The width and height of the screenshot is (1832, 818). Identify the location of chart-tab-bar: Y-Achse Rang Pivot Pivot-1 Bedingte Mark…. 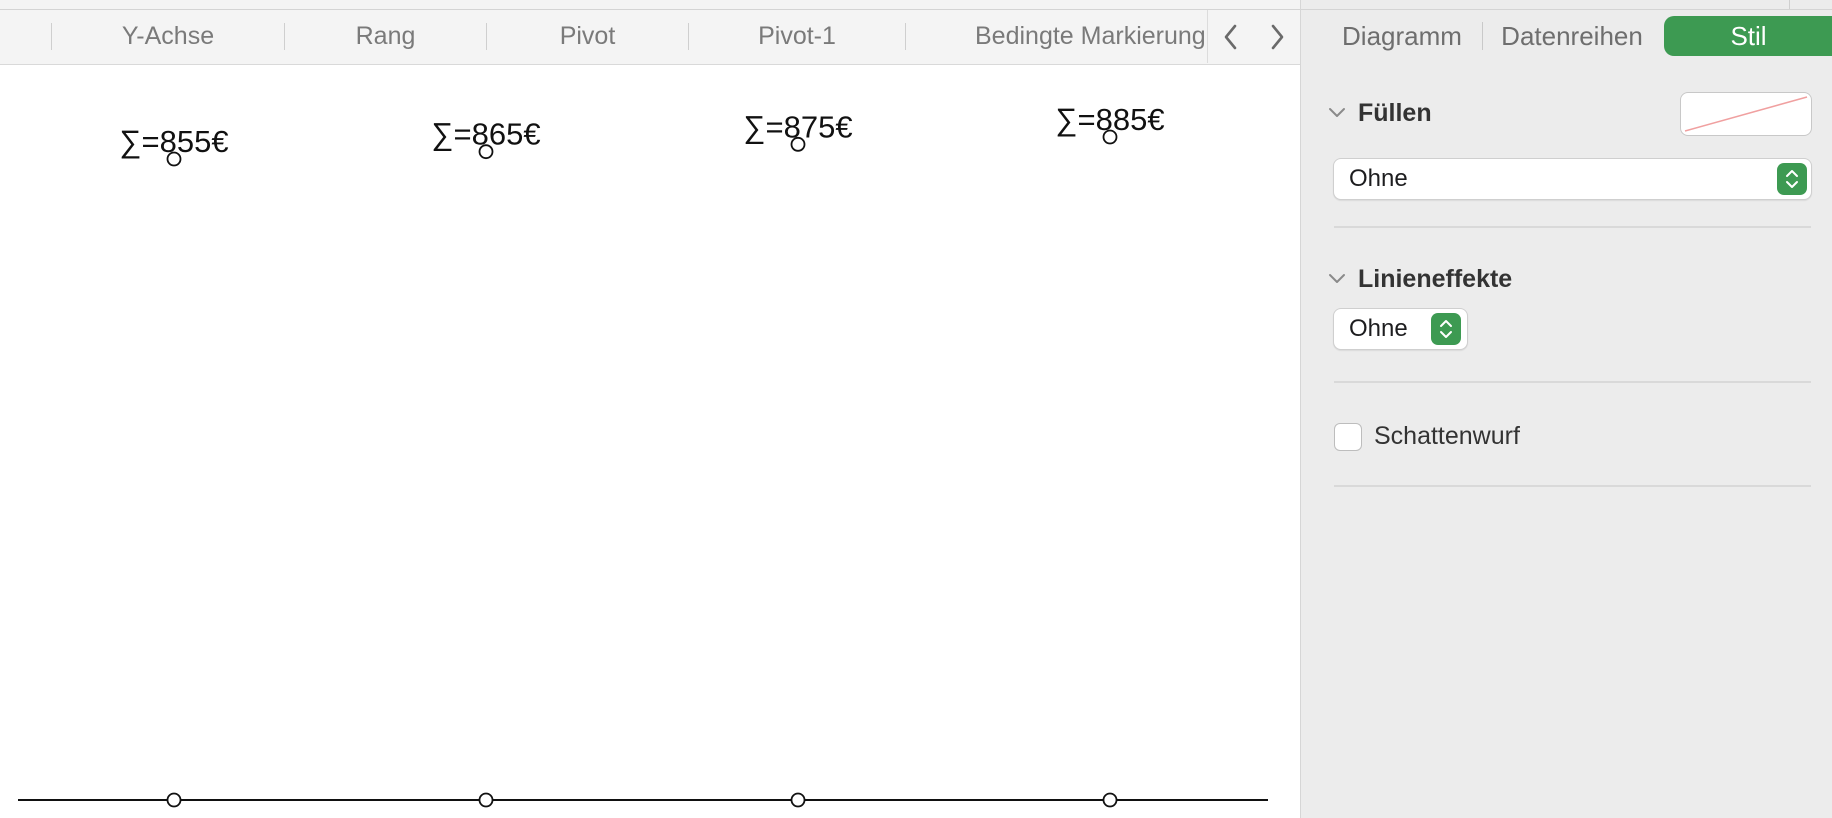
(650, 32).